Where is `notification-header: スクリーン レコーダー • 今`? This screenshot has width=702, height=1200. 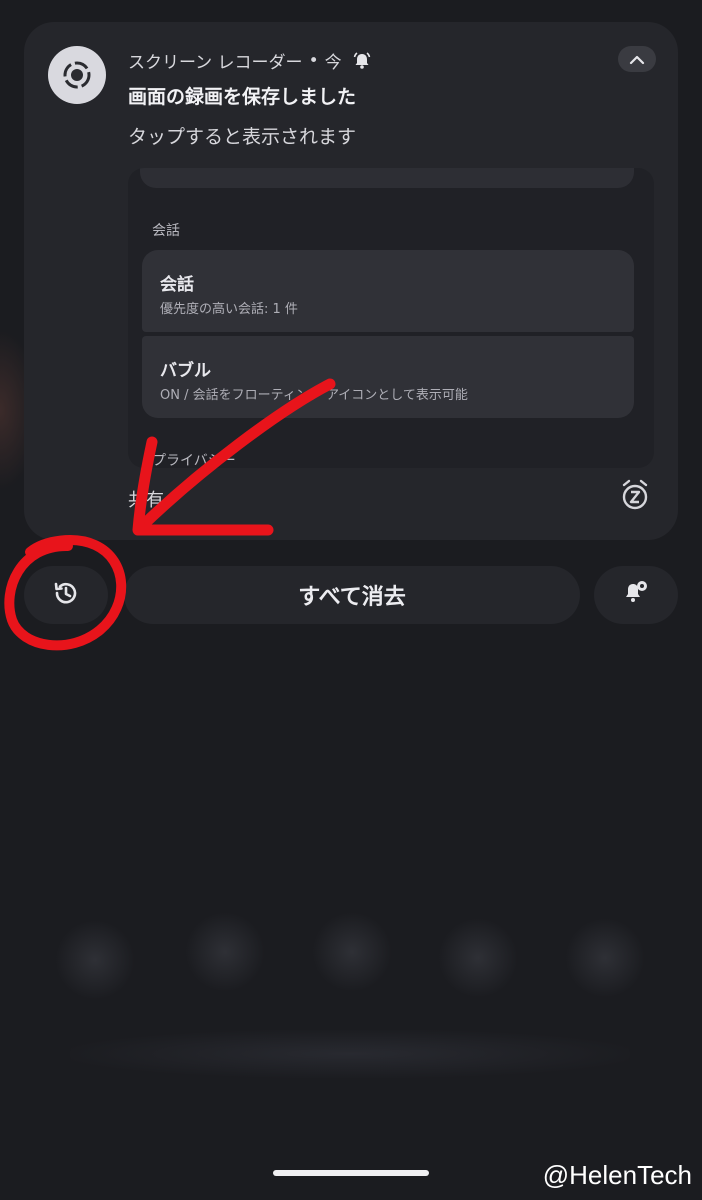 notification-header: スクリーン レコーダー • 今 is located at coordinates (250, 60).